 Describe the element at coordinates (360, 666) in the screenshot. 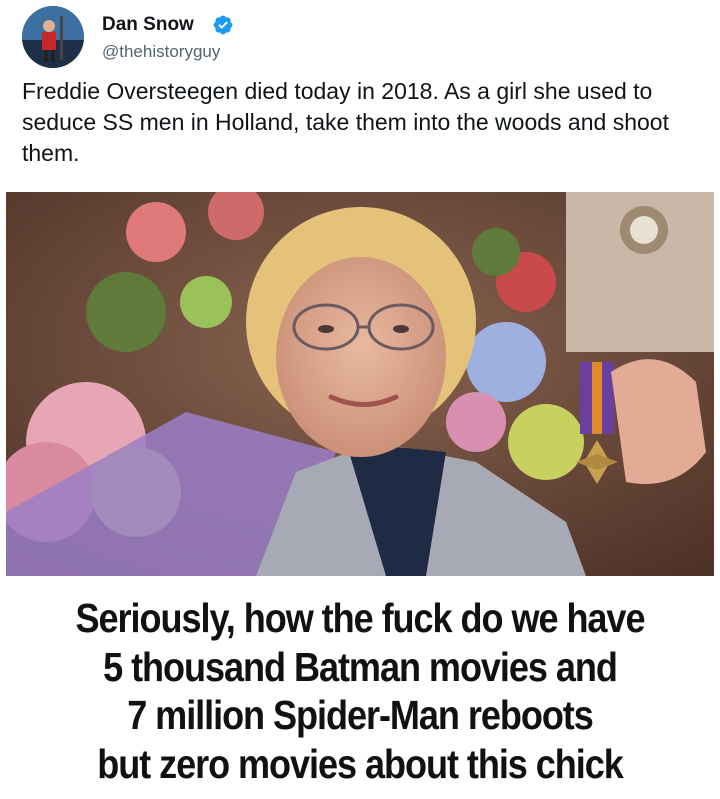

I see `caption-line: 5 thousand Batman movies and` at that location.